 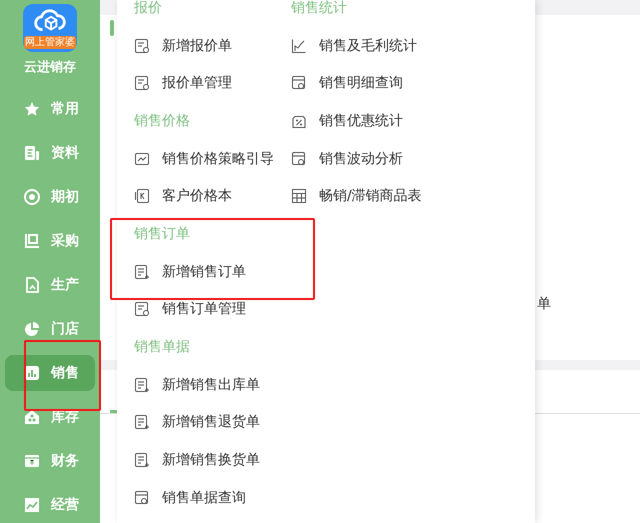 What do you see at coordinates (50, 67) in the screenshot?
I see `app-title: 云进销存` at bounding box center [50, 67].